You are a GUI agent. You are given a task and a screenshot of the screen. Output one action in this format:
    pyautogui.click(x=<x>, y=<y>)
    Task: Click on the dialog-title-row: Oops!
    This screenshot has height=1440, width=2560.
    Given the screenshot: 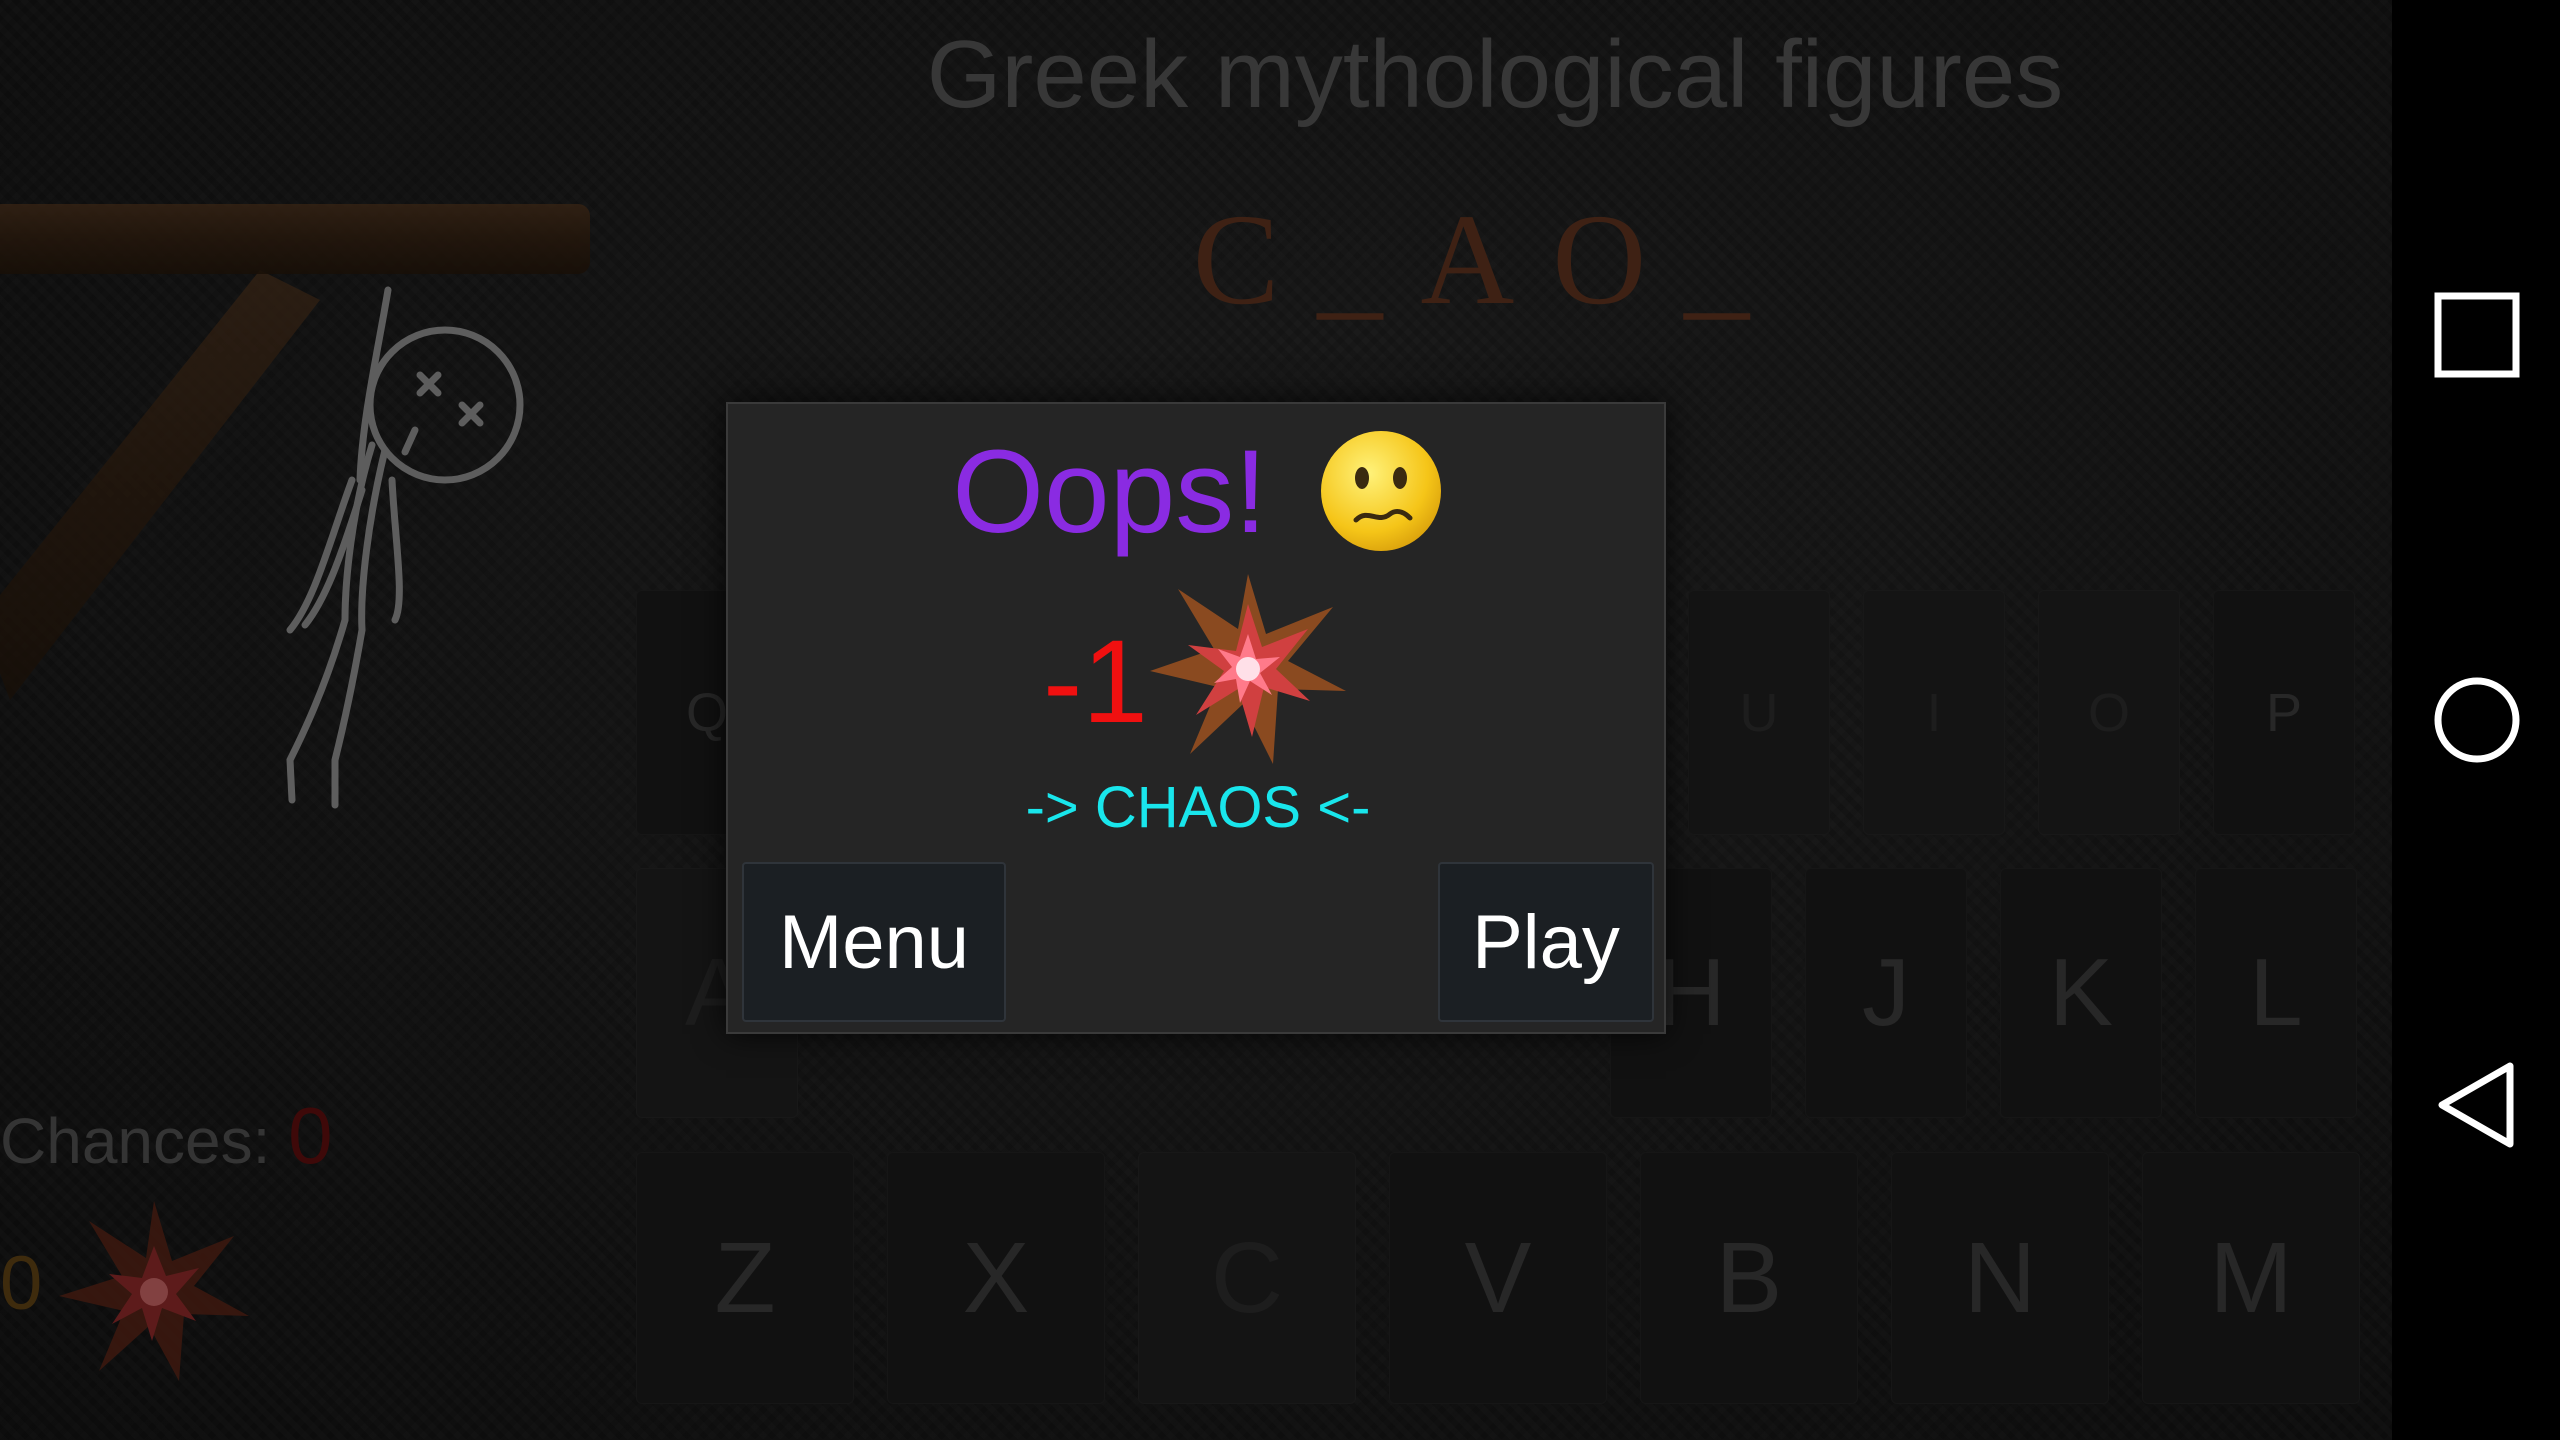 What is the action you would take?
    pyautogui.click(x=1198, y=492)
    